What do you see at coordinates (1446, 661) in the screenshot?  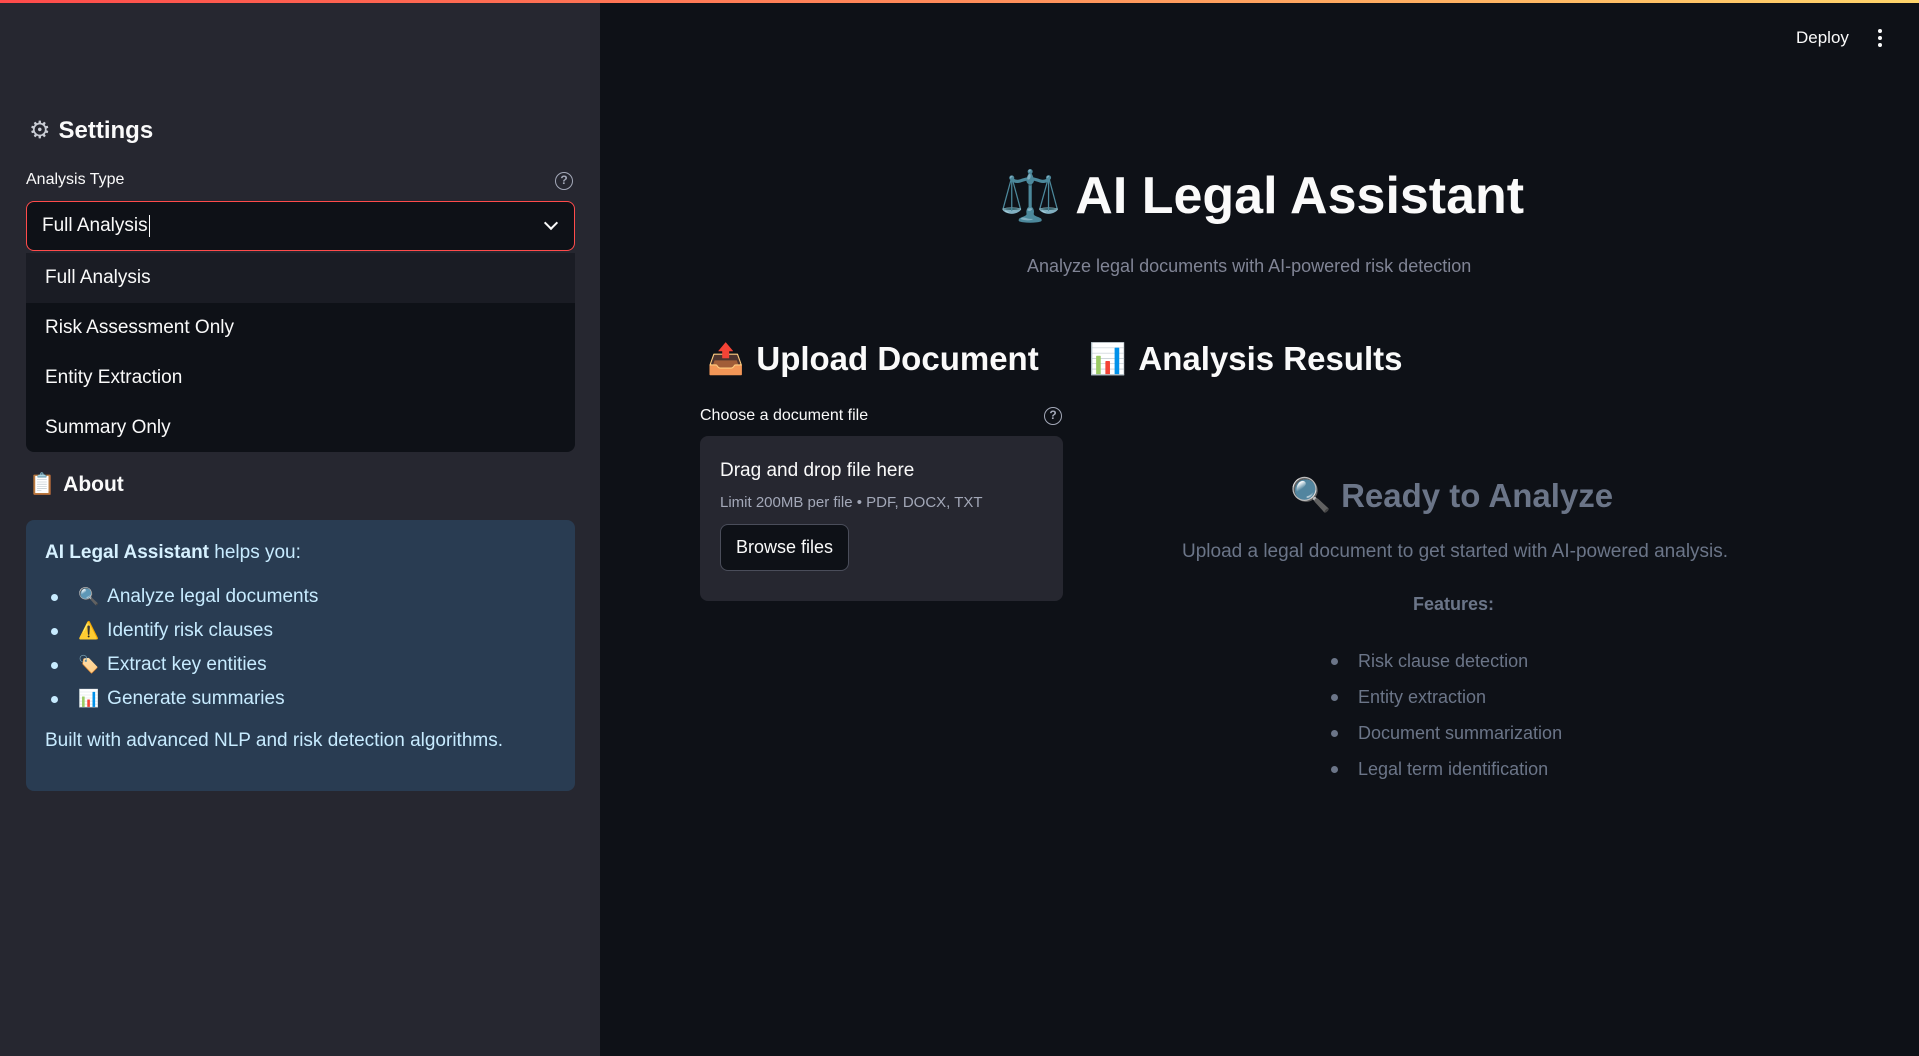 I see `list-item: Risk clause detection` at bounding box center [1446, 661].